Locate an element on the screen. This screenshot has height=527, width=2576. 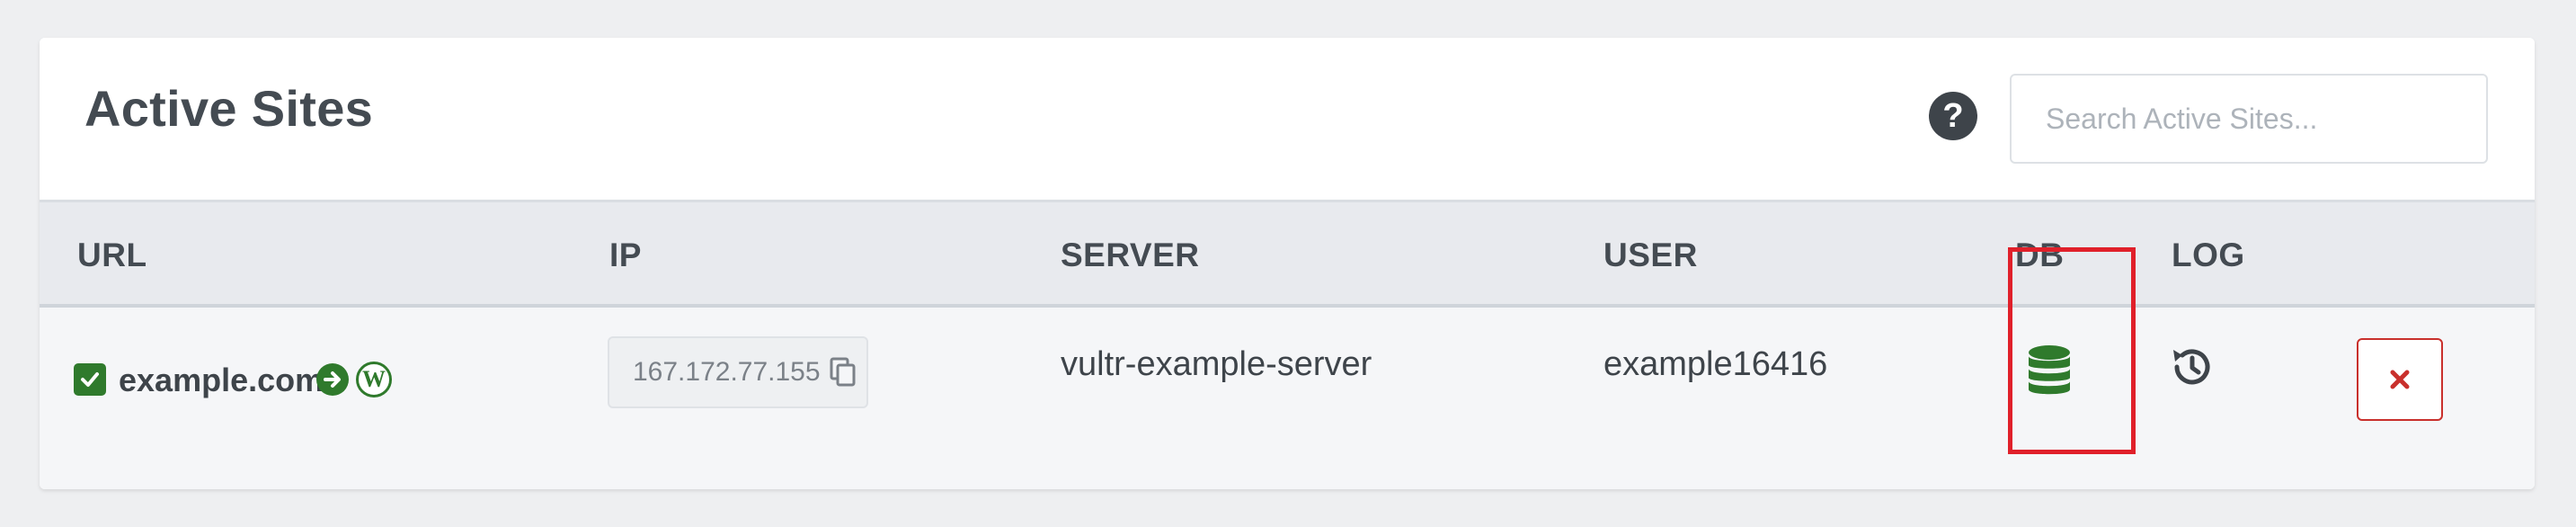
ip-field: 167.172.77.155 is located at coordinates (738, 372).